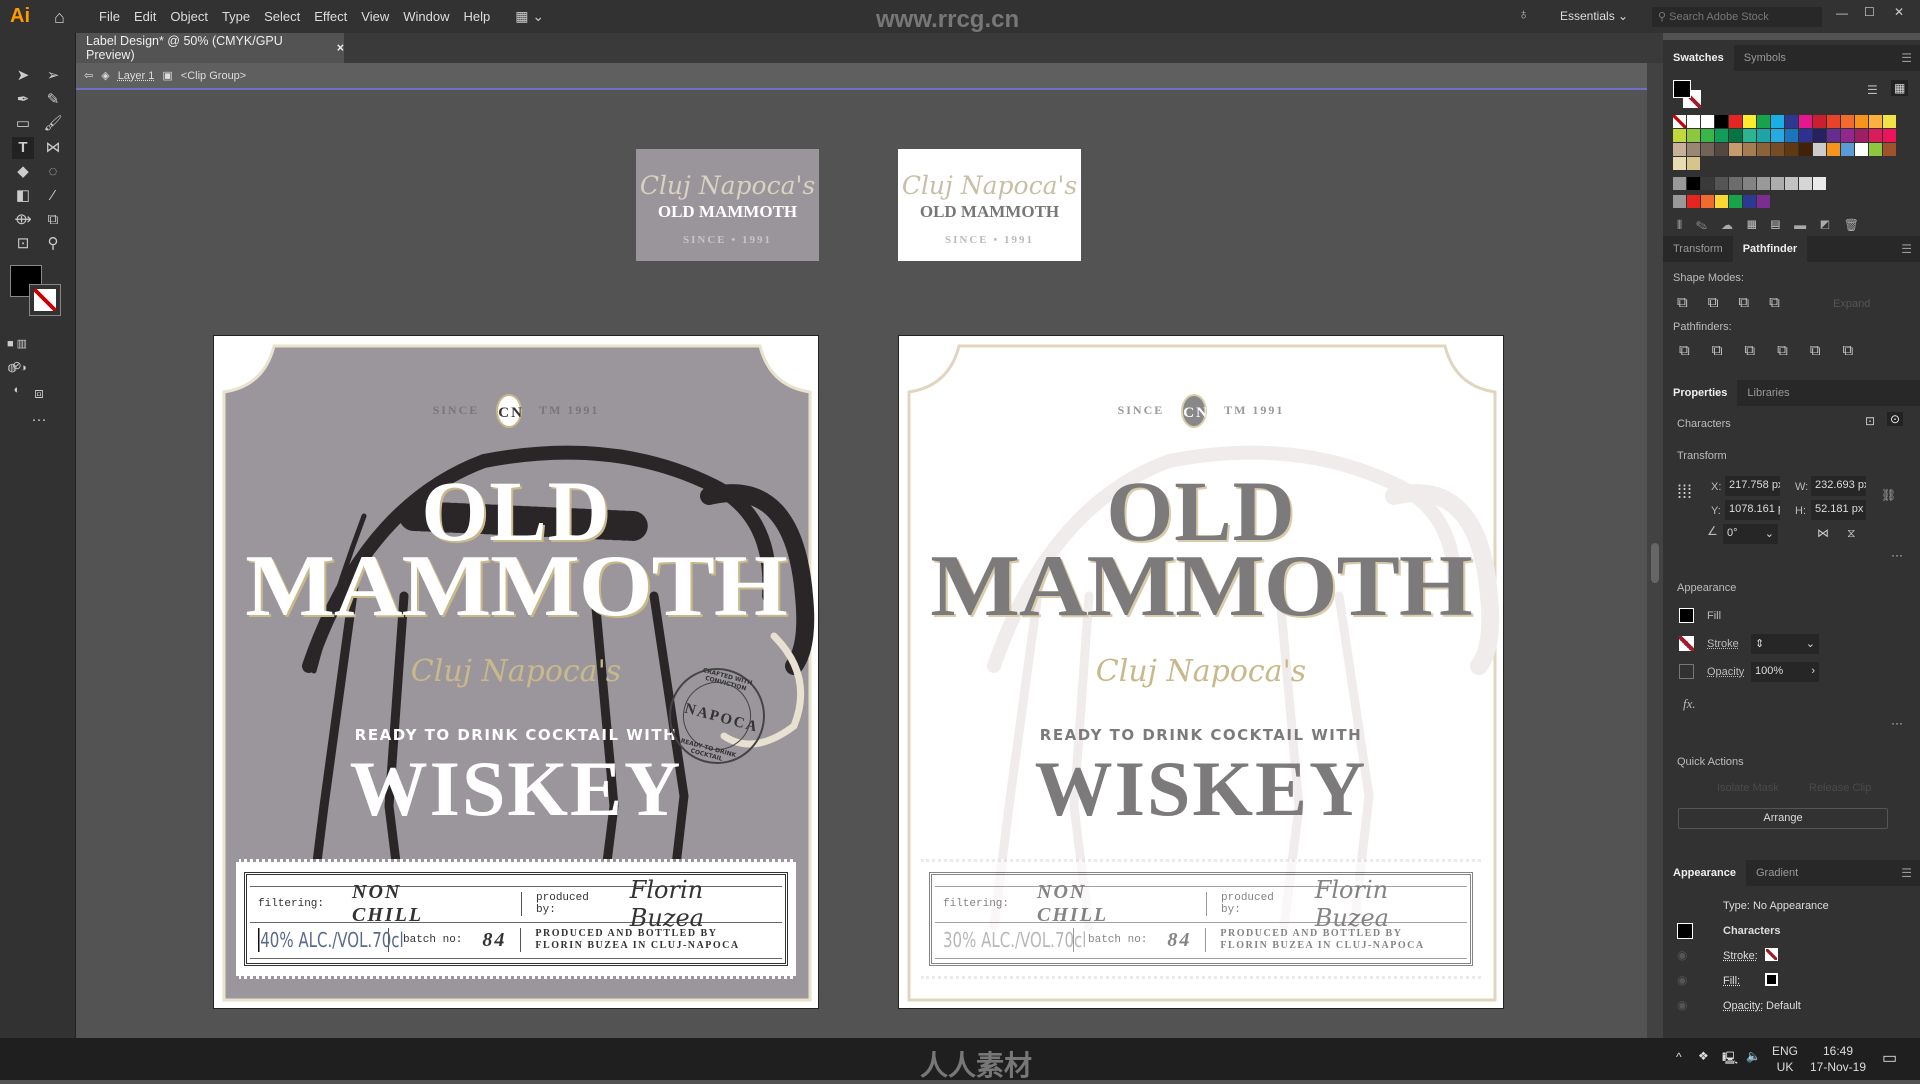 This screenshot has height=1084, width=1920. Describe the element at coordinates (236, 16) in the screenshot. I see `menu-type: Type` at that location.